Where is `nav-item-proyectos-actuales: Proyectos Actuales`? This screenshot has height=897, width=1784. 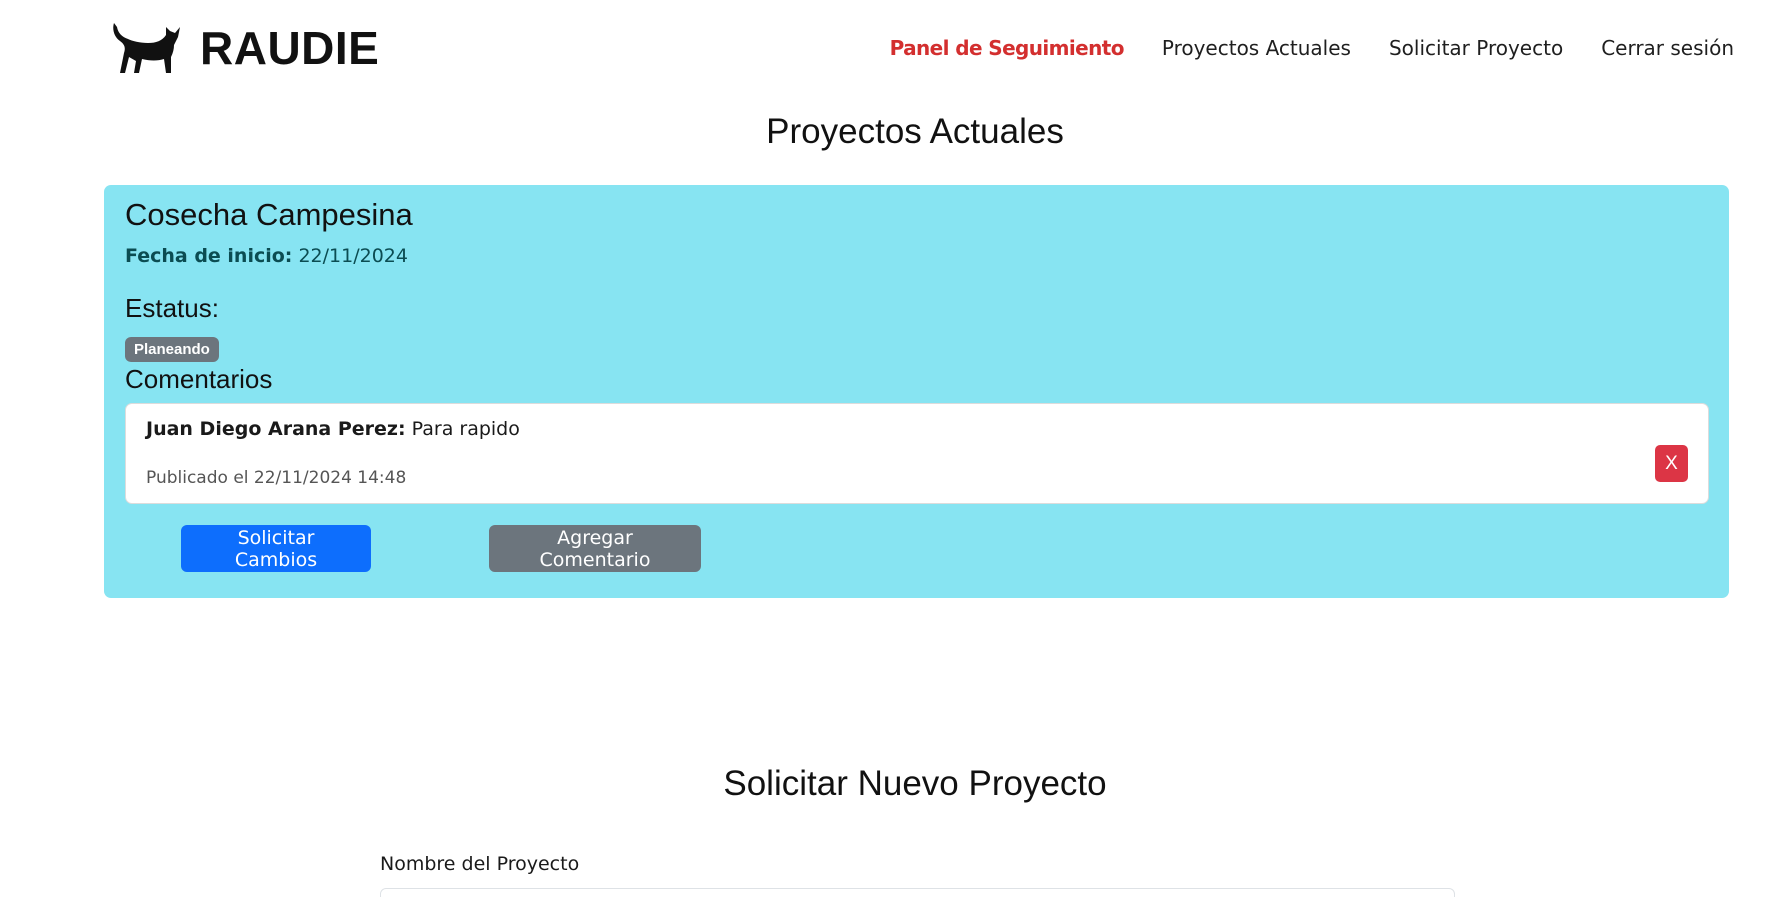 nav-item-proyectos-actuales: Proyectos Actuales is located at coordinates (1256, 48).